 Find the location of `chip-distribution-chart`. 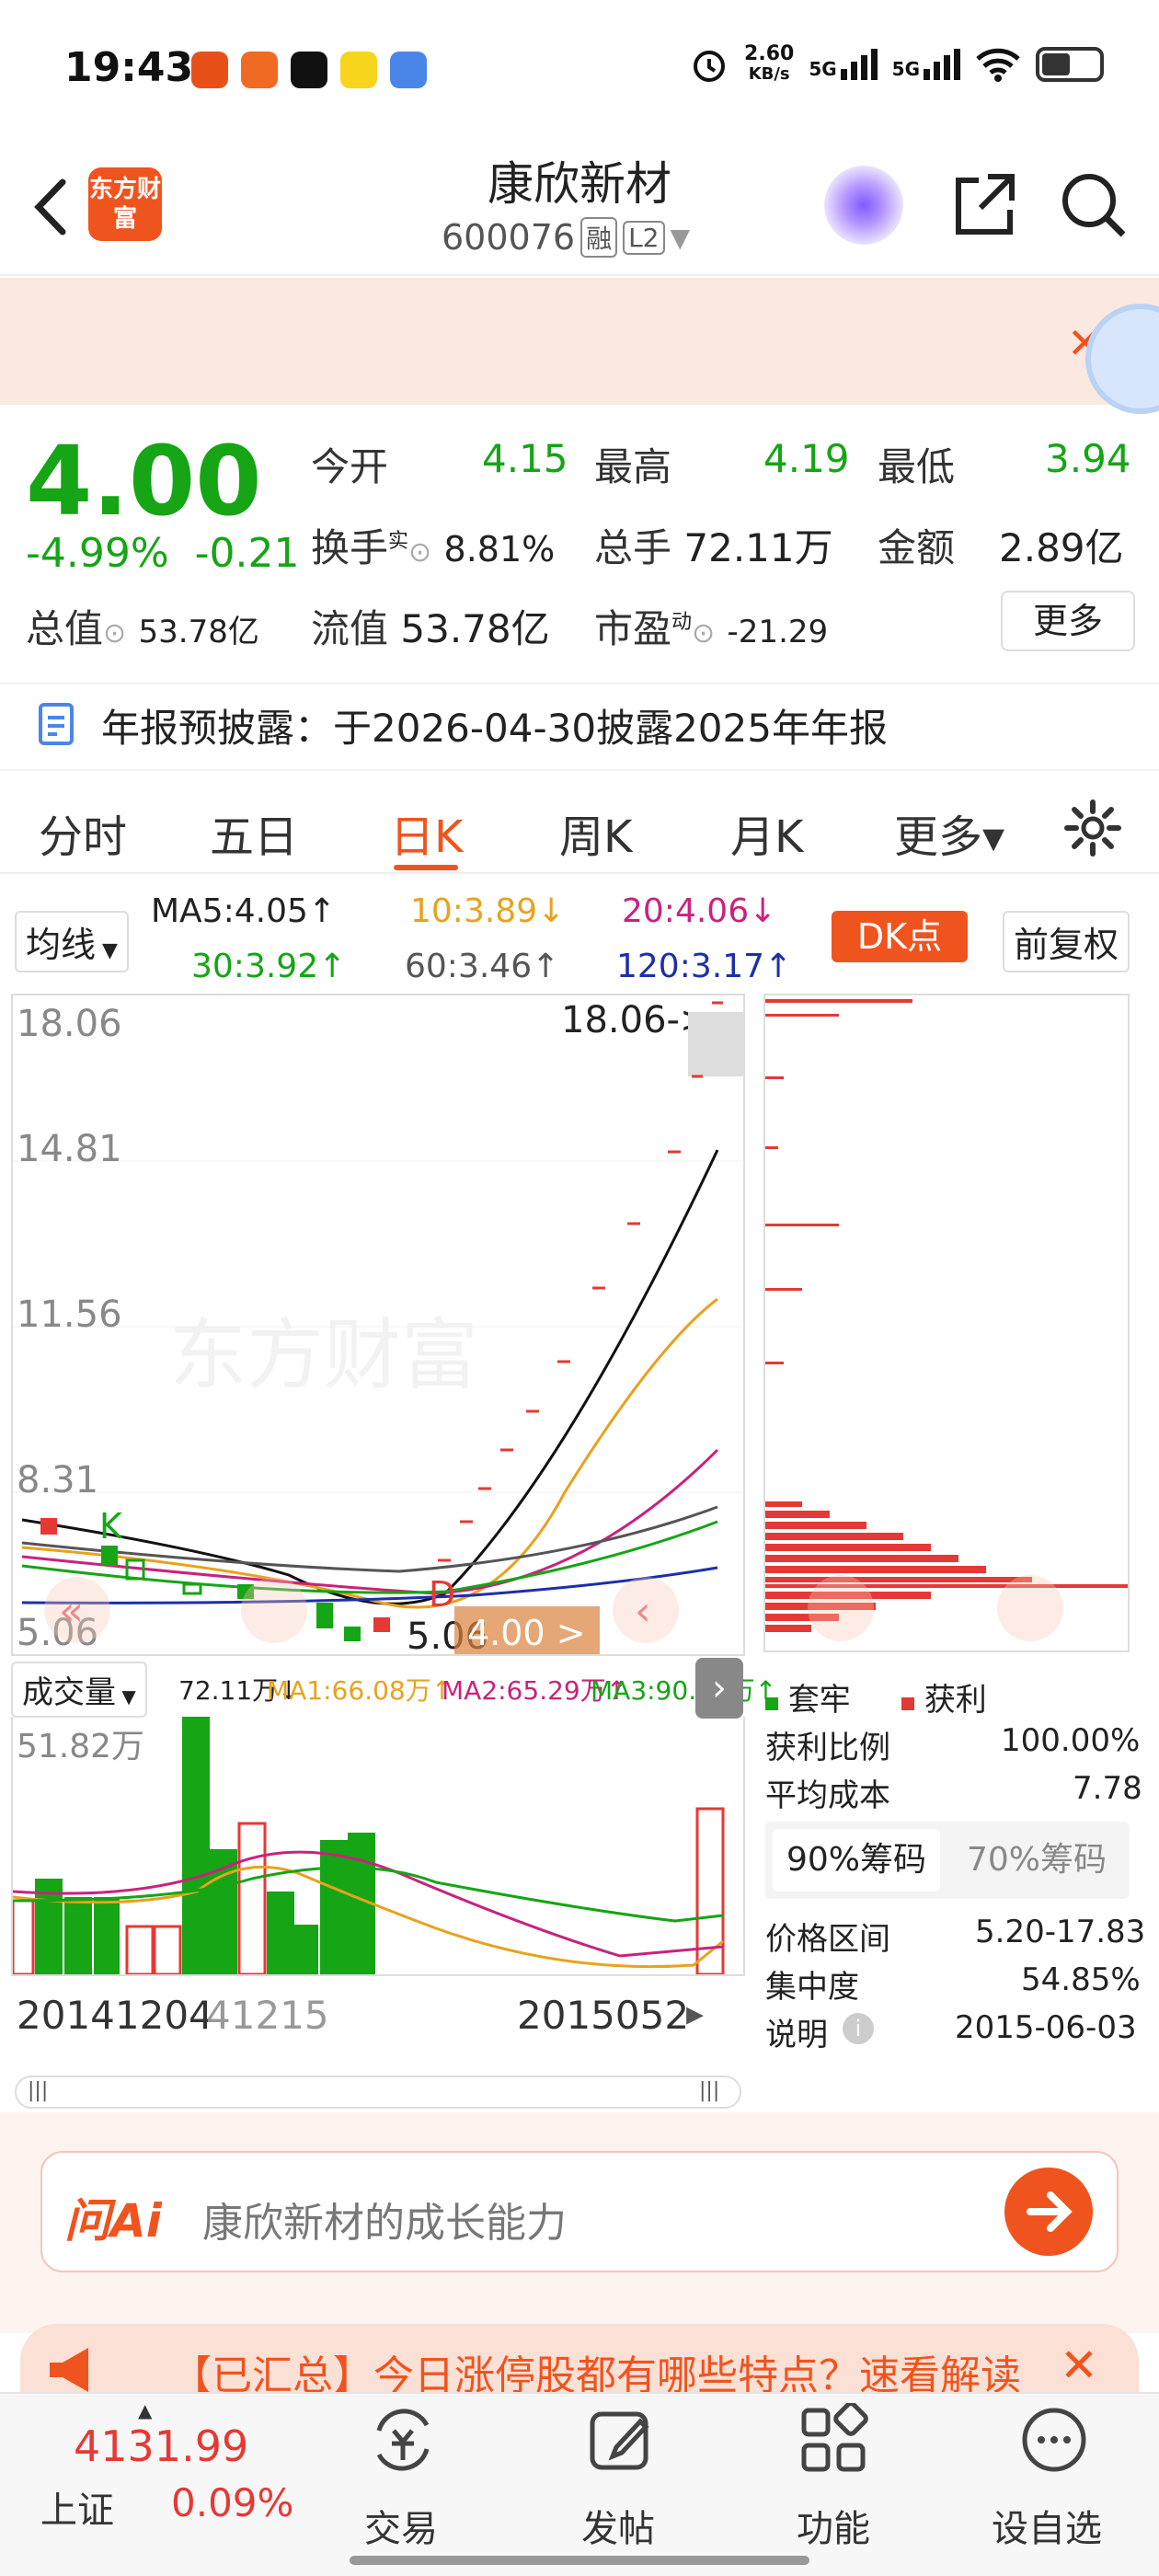

chip-distribution-chart is located at coordinates (946, 1323).